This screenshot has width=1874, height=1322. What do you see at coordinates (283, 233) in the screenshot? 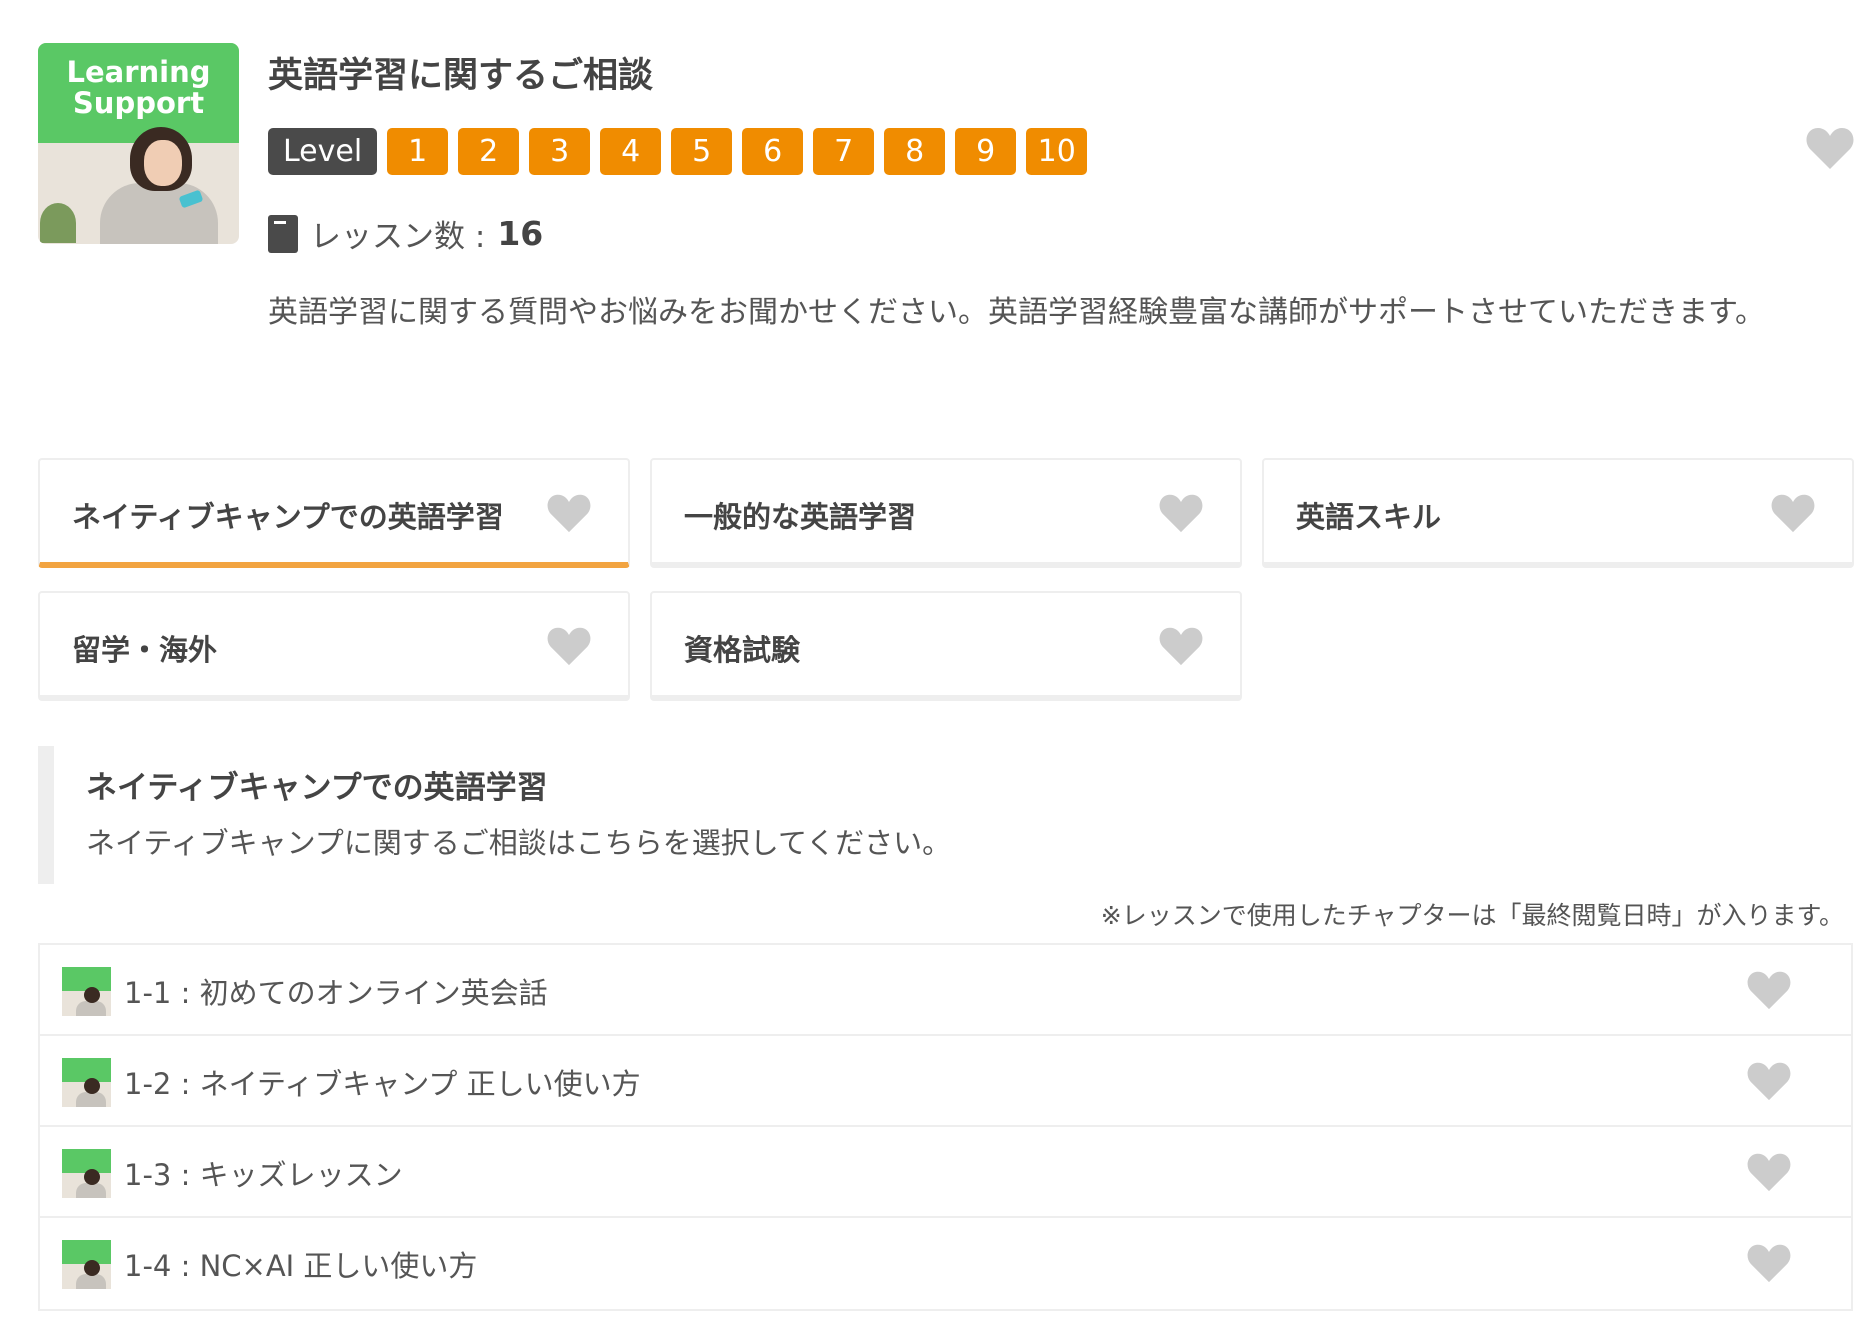
I see `book-icon` at bounding box center [283, 233].